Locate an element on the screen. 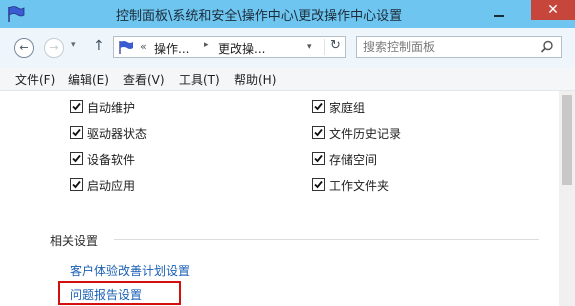  menu-file: 文件(F) is located at coordinates (35, 79).